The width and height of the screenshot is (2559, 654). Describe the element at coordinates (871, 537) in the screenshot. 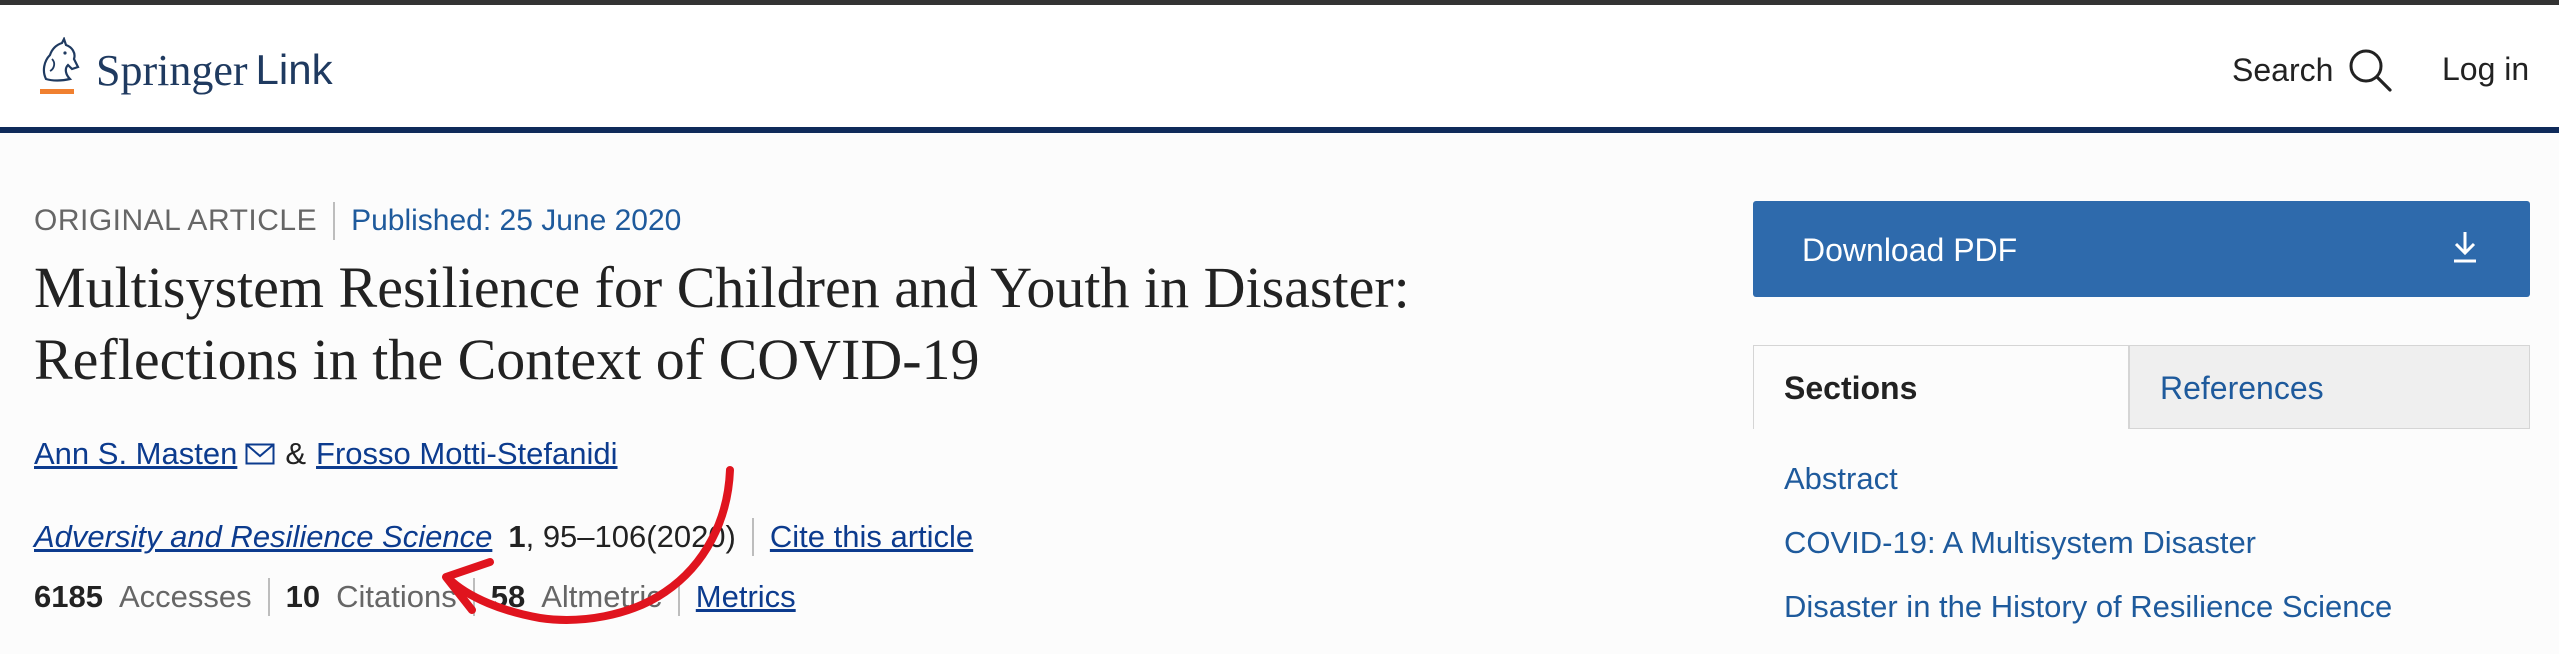

I see `cite-article-link: Cite this article` at that location.